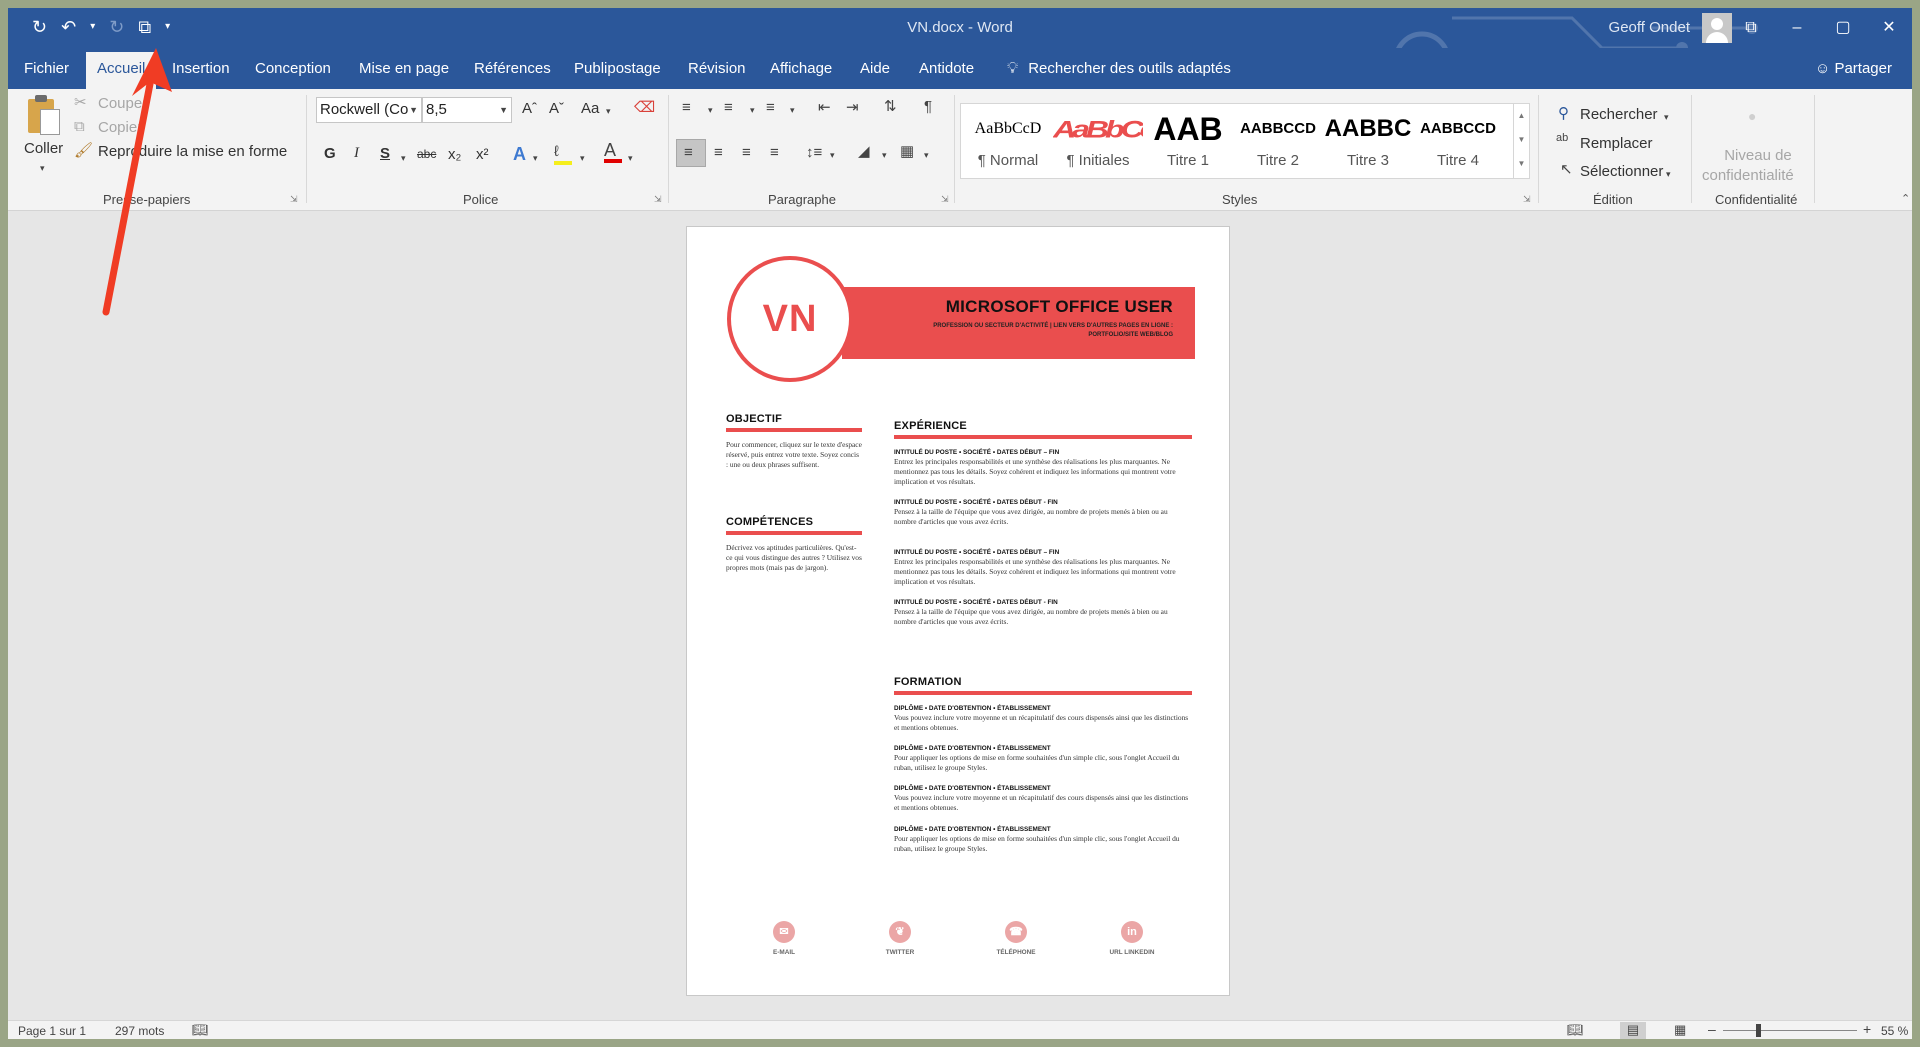 This screenshot has width=1920, height=1047. I want to click on web-layout-icon: ▦, so click(1680, 1030).